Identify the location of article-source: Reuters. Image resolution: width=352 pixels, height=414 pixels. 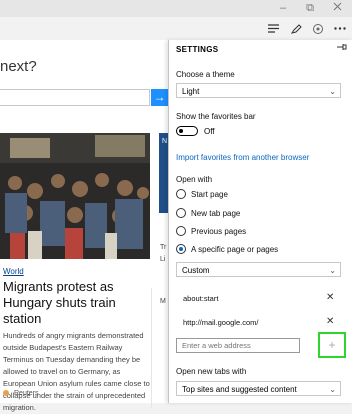
(21, 393).